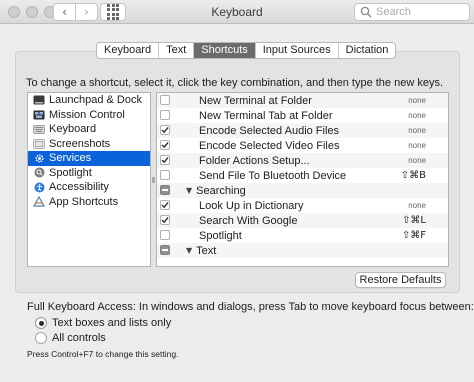 The image size is (474, 382). I want to click on category-label: Accessibility, so click(79, 187).